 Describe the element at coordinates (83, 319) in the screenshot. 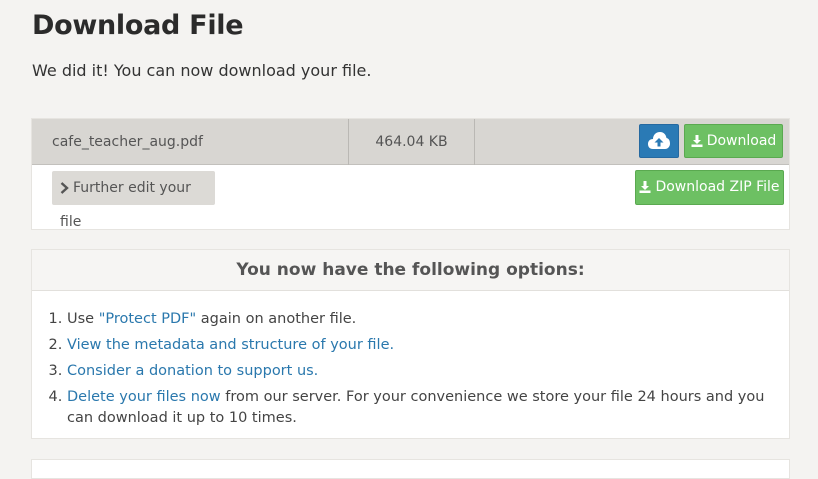

I see `option-text: Use` at that location.